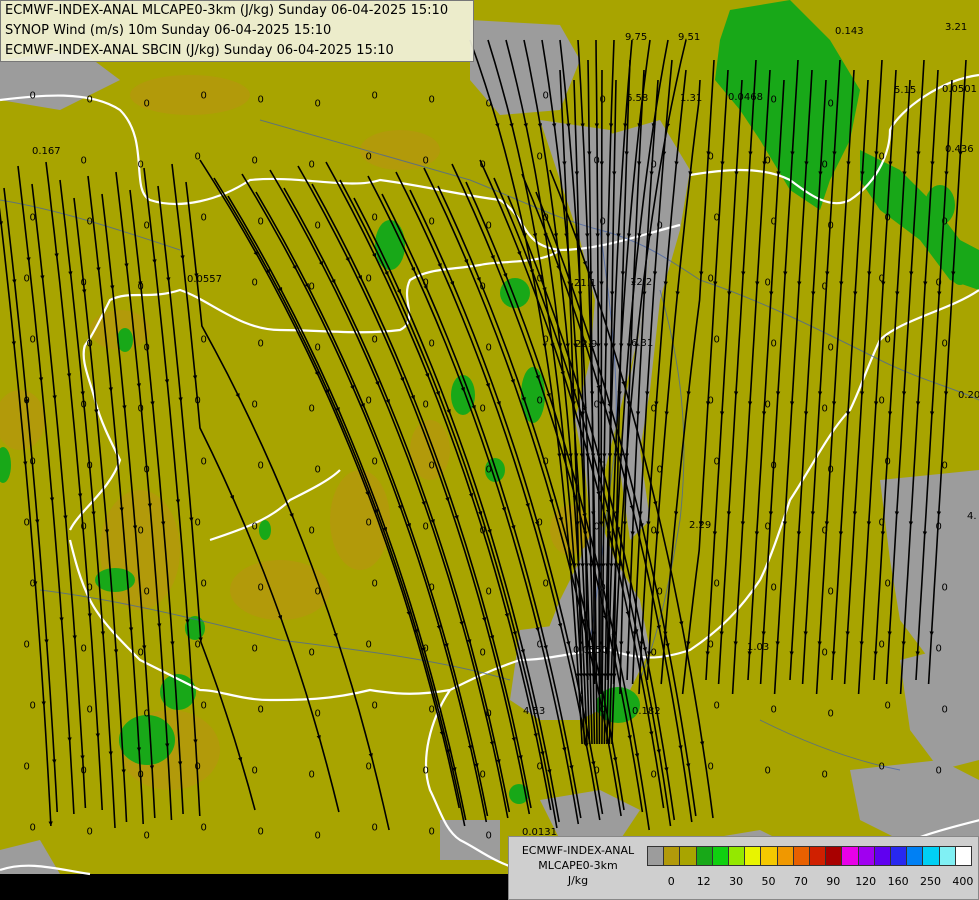 This screenshot has width=979, height=900. What do you see at coordinates (866, 881) in the screenshot?
I see `legend-tick-label: 120` at bounding box center [866, 881].